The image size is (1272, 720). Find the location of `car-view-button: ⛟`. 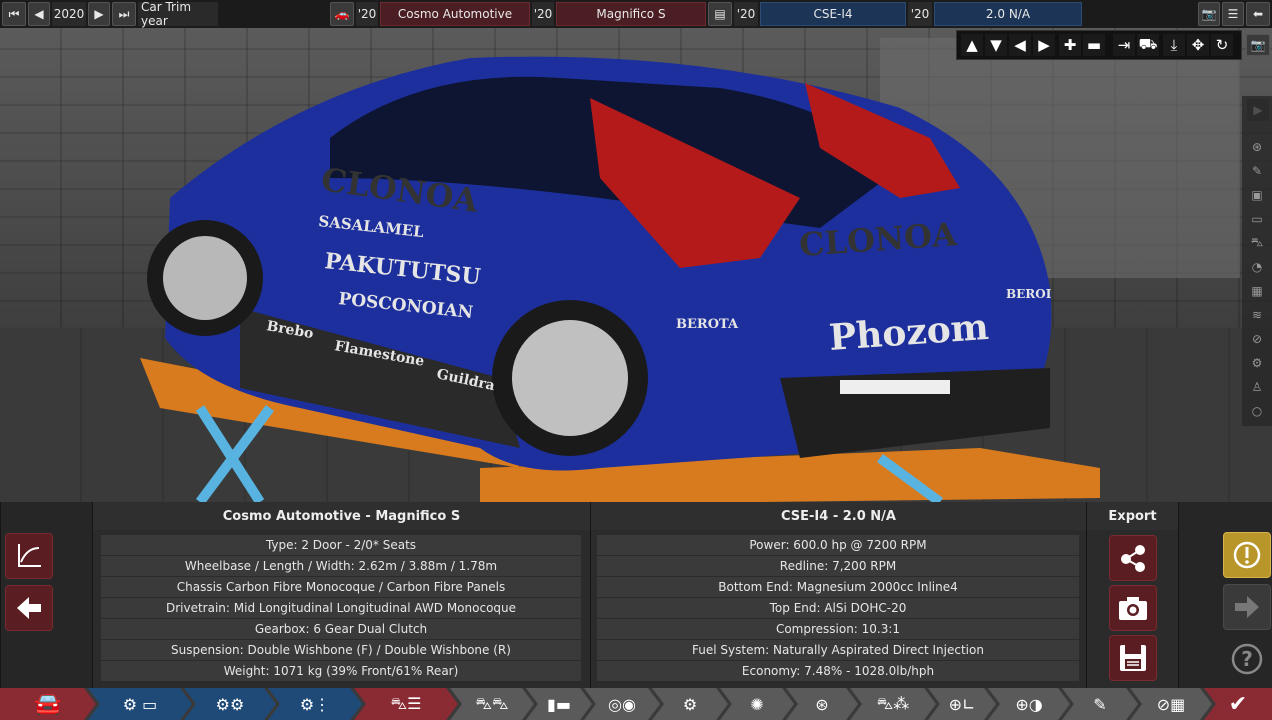

car-view-button: ⛟ is located at coordinates (1148, 45).